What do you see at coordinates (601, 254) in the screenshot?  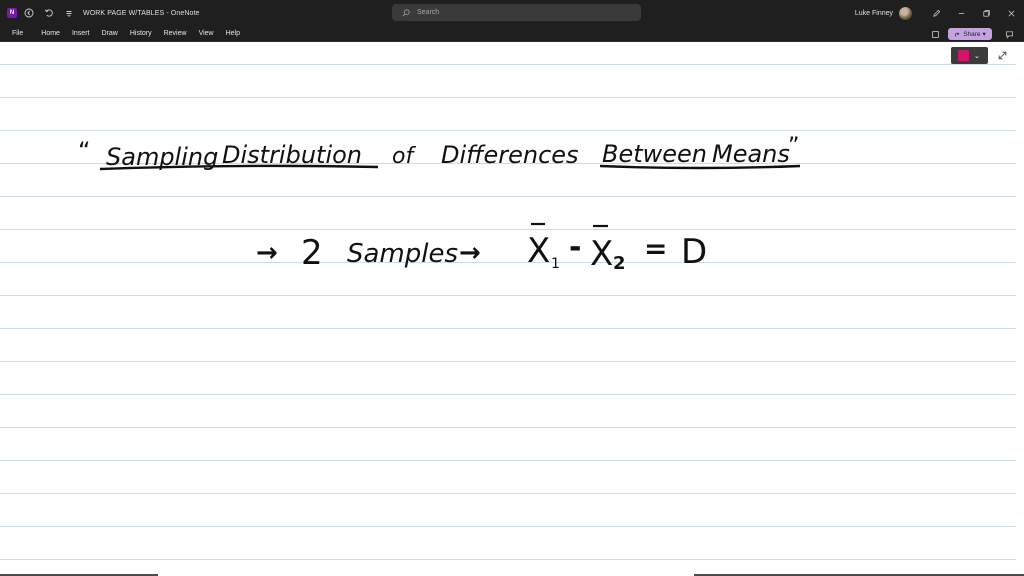 I see `x2-symbol: X` at bounding box center [601, 254].